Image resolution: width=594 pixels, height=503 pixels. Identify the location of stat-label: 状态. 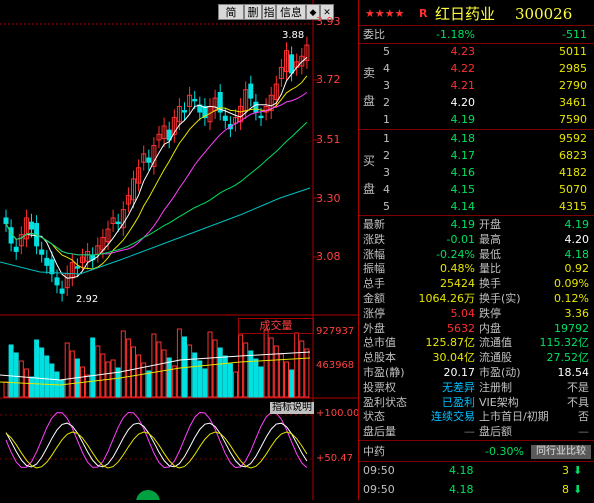
(374, 417).